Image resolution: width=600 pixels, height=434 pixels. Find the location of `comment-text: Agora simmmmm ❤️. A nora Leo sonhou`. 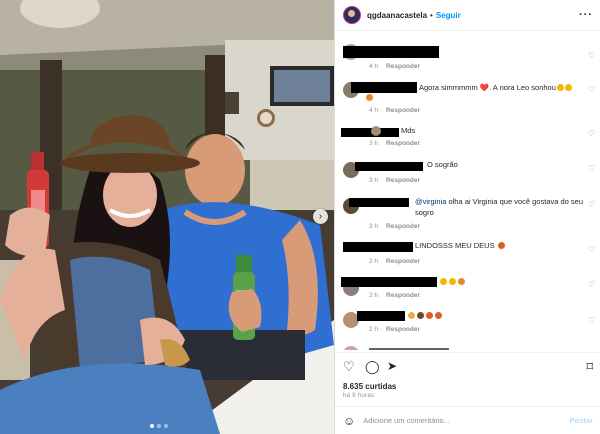

comment-text: Agora simmmmm ❤️. A nora Leo sonhou is located at coordinates (487, 87).